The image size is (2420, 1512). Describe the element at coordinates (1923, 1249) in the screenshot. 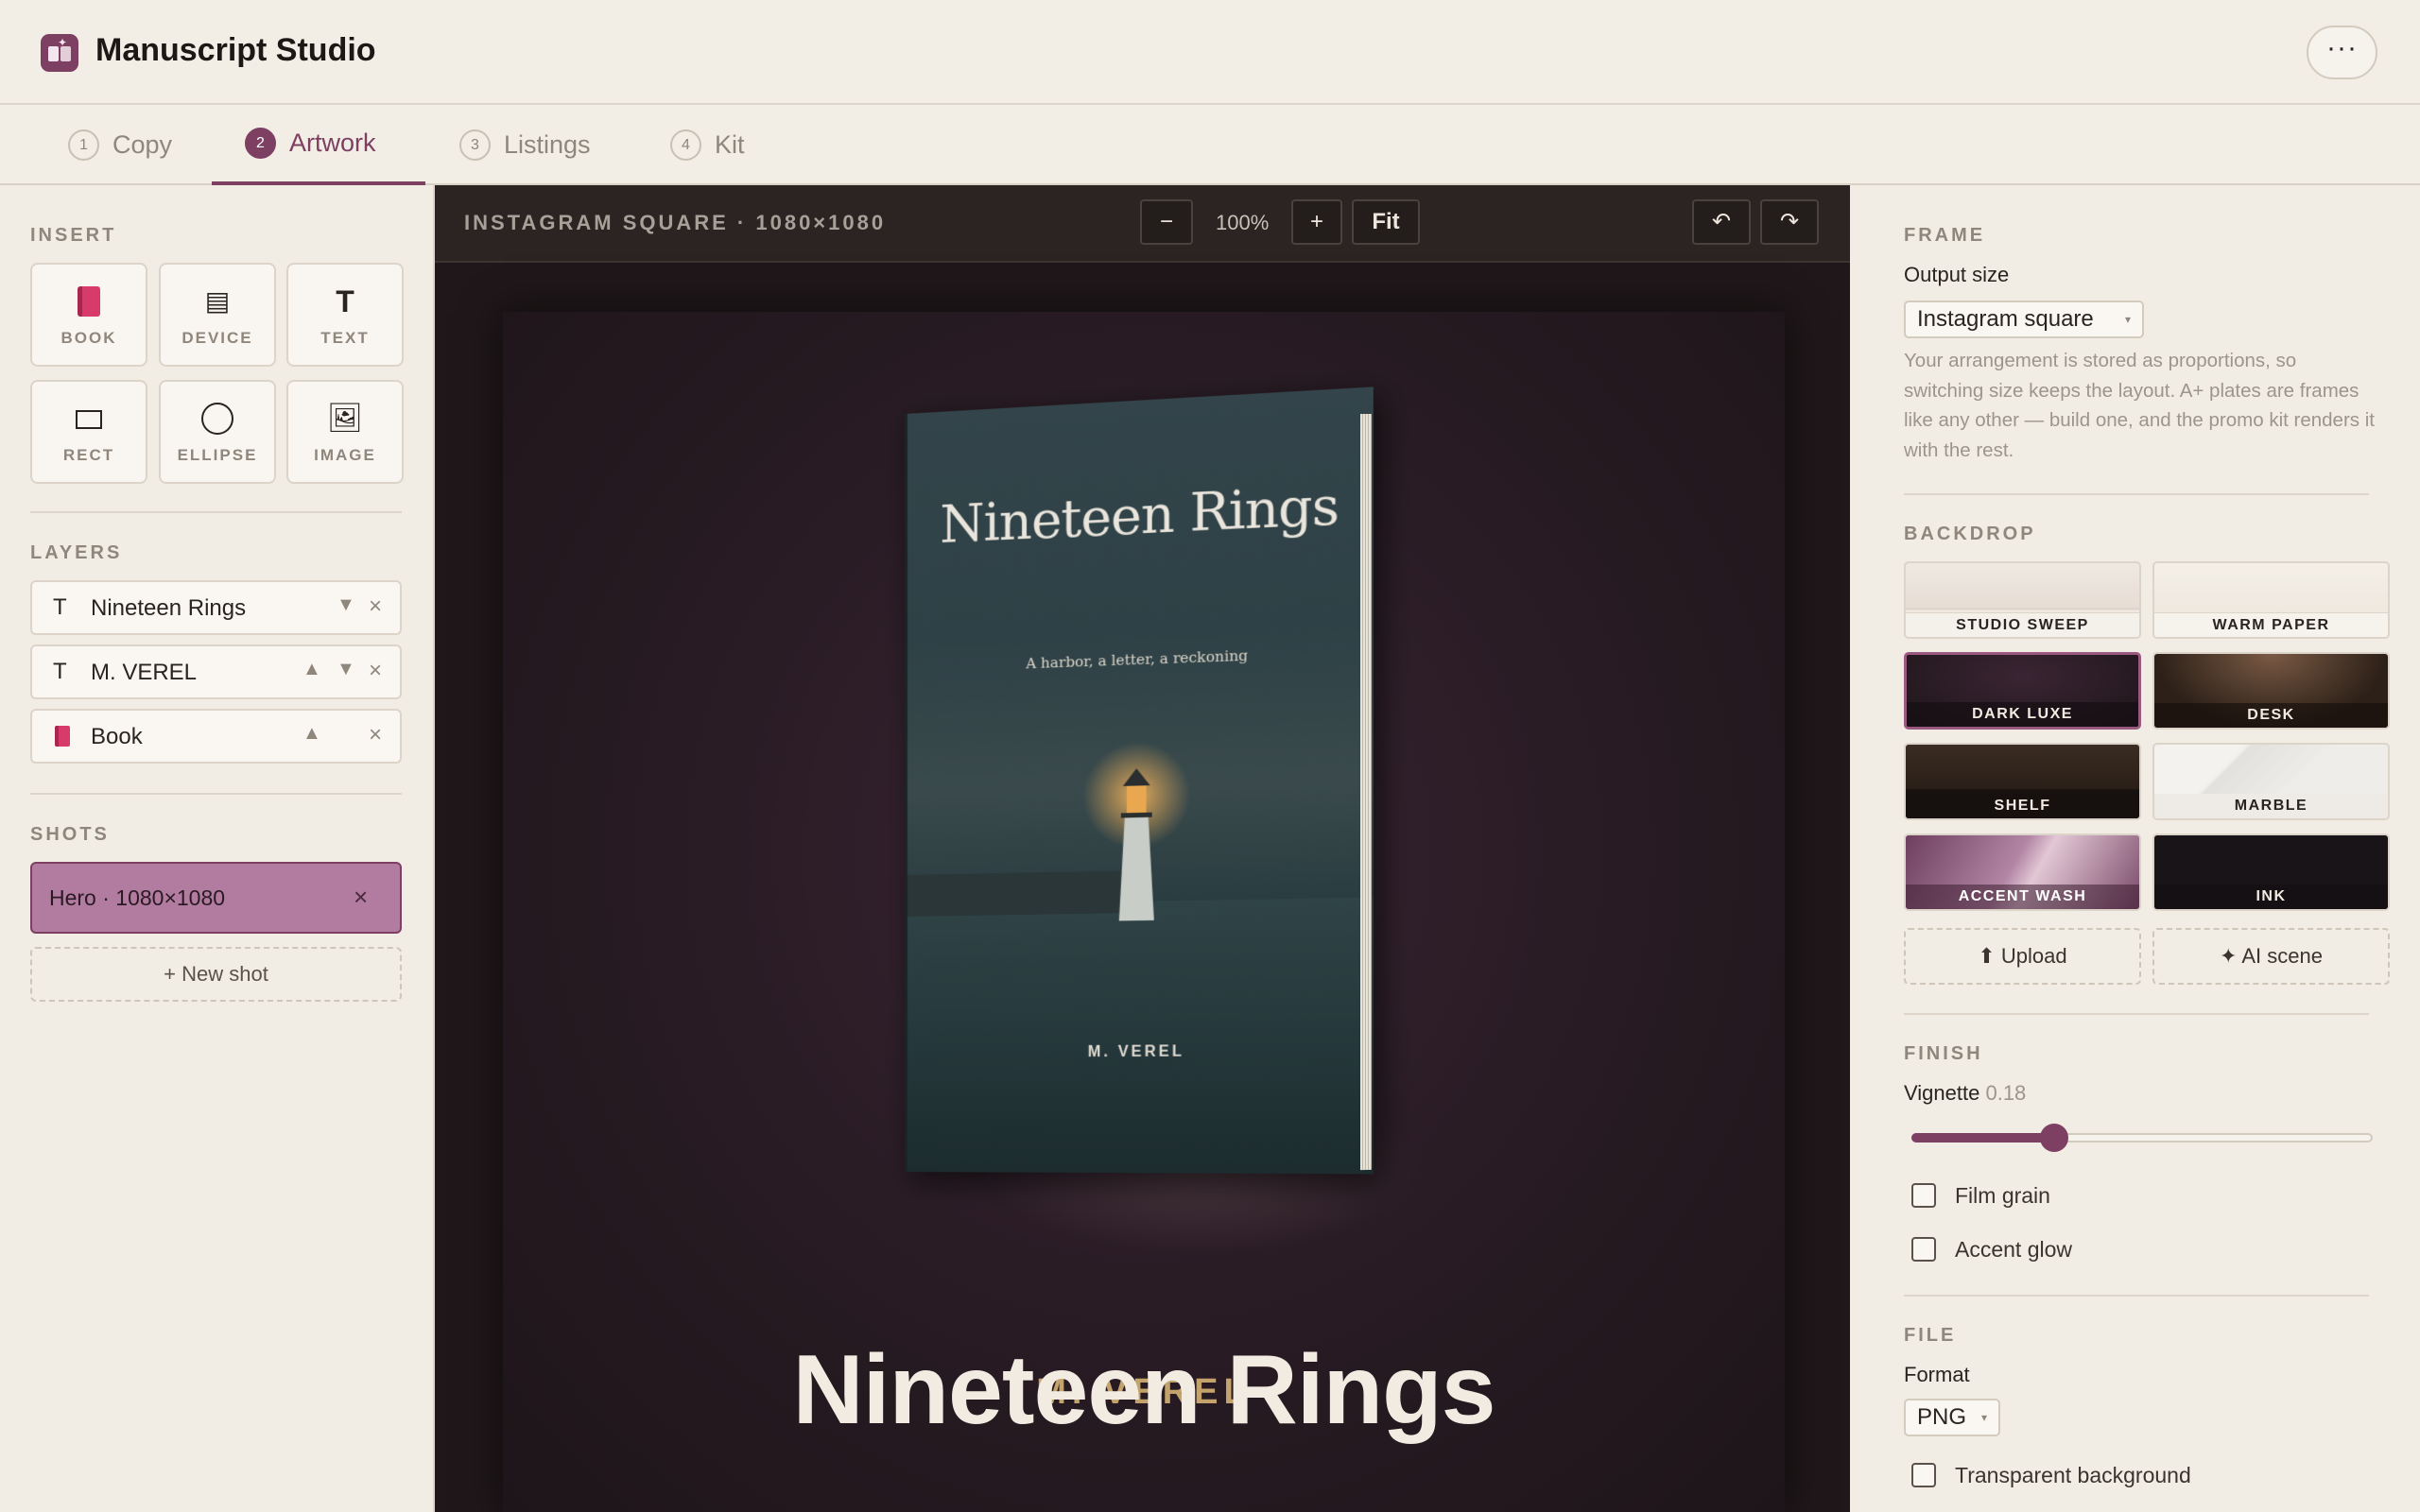

I see `accent-glow-checkbox` at that location.